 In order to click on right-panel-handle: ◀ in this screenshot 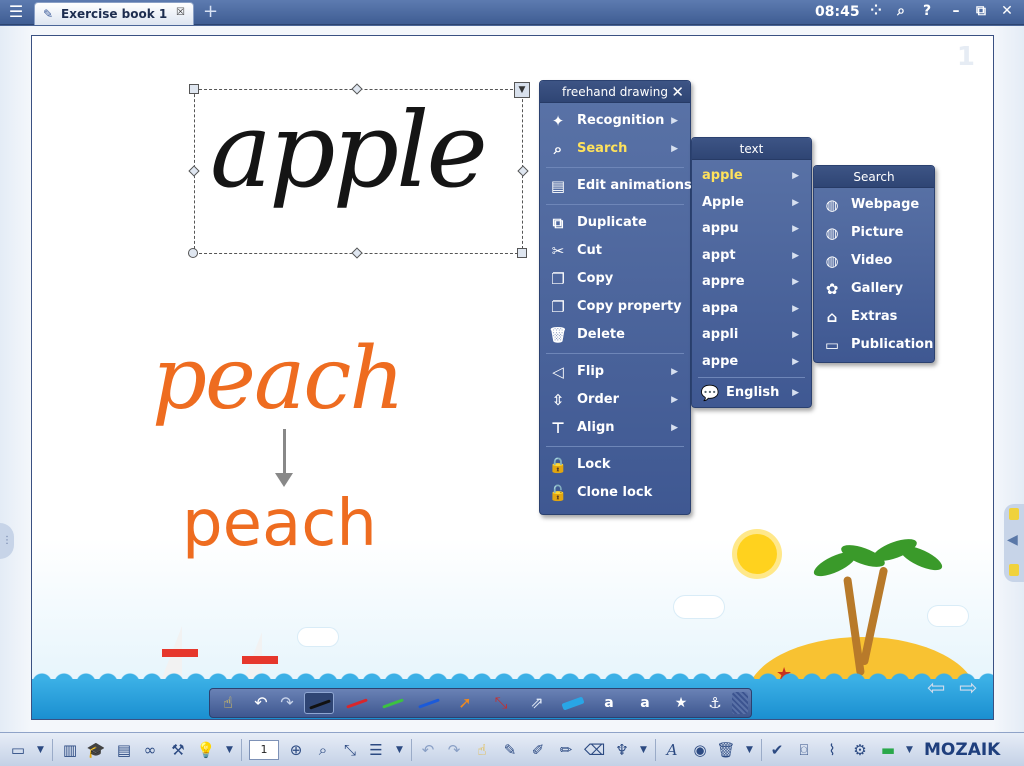, I will do `click(1014, 543)`.